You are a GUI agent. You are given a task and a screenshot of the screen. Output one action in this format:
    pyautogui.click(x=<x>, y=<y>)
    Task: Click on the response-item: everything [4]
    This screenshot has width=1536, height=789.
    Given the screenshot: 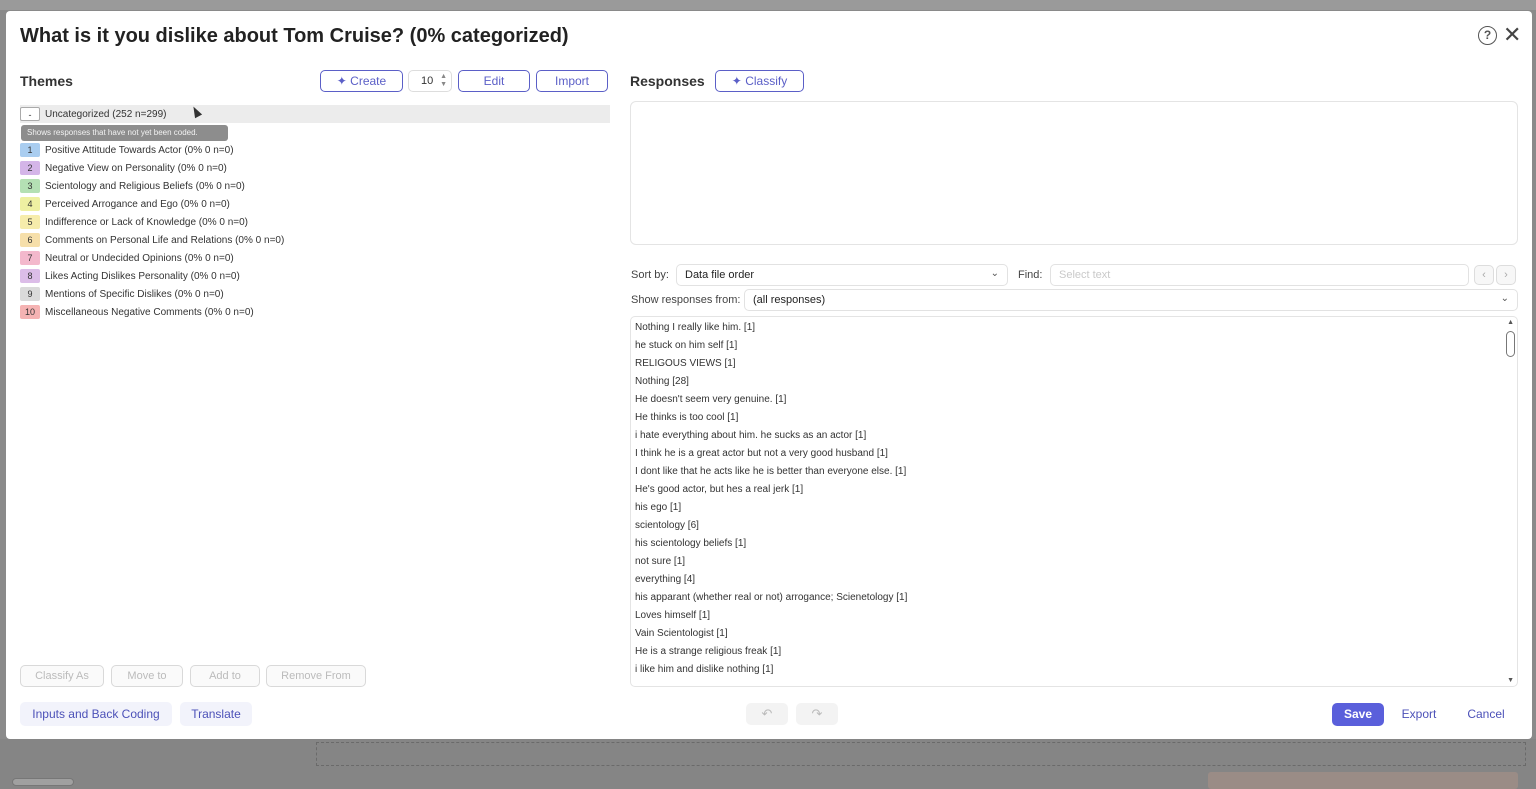 What is the action you would take?
    pyautogui.click(x=1065, y=580)
    